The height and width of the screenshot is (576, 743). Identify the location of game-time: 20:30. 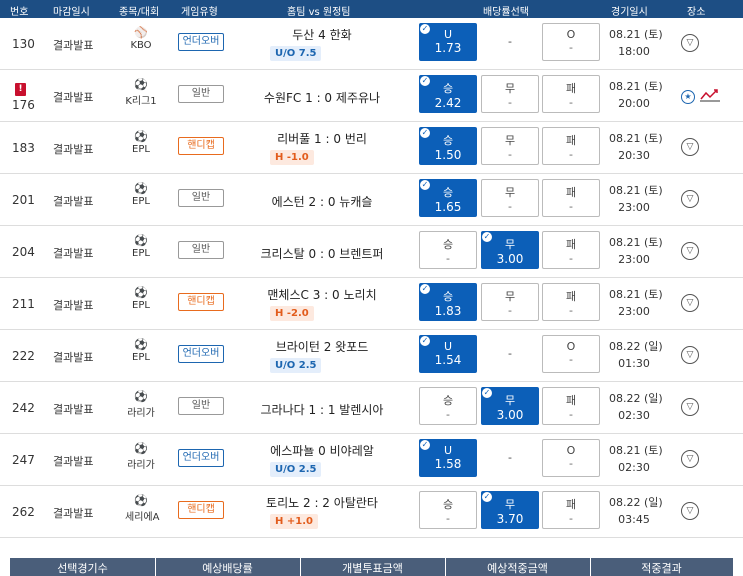
(634, 155).